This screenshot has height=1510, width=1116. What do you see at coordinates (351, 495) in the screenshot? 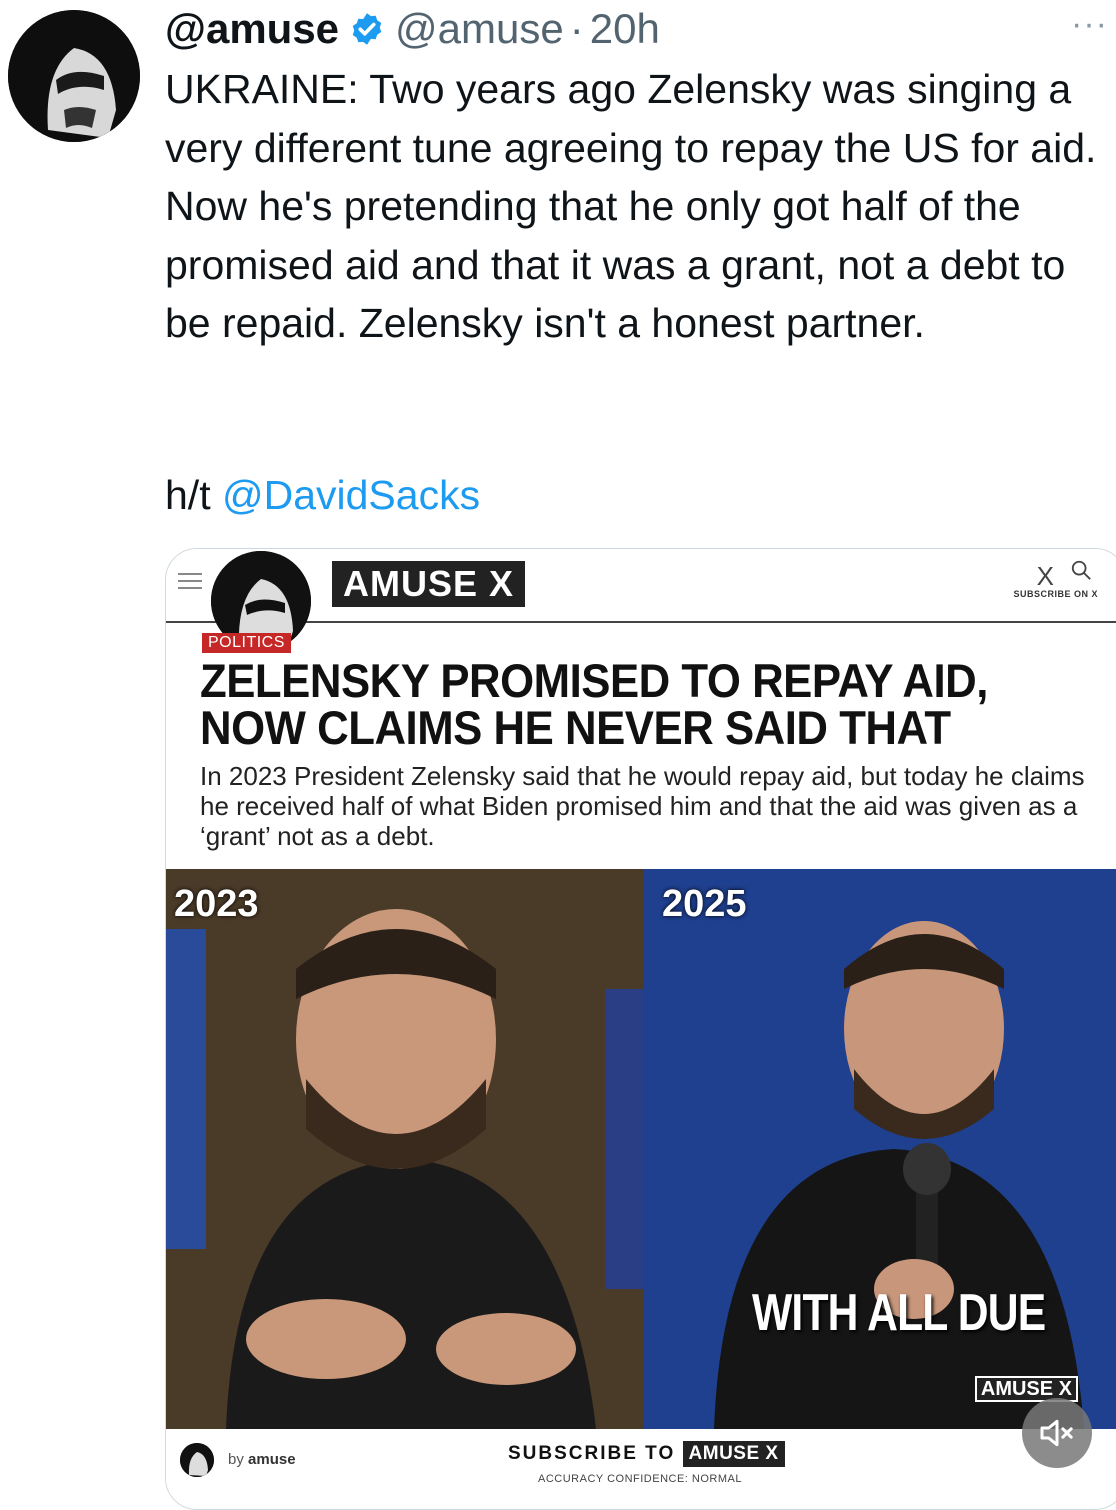
I see `mention-link: @DavidSacks` at bounding box center [351, 495].